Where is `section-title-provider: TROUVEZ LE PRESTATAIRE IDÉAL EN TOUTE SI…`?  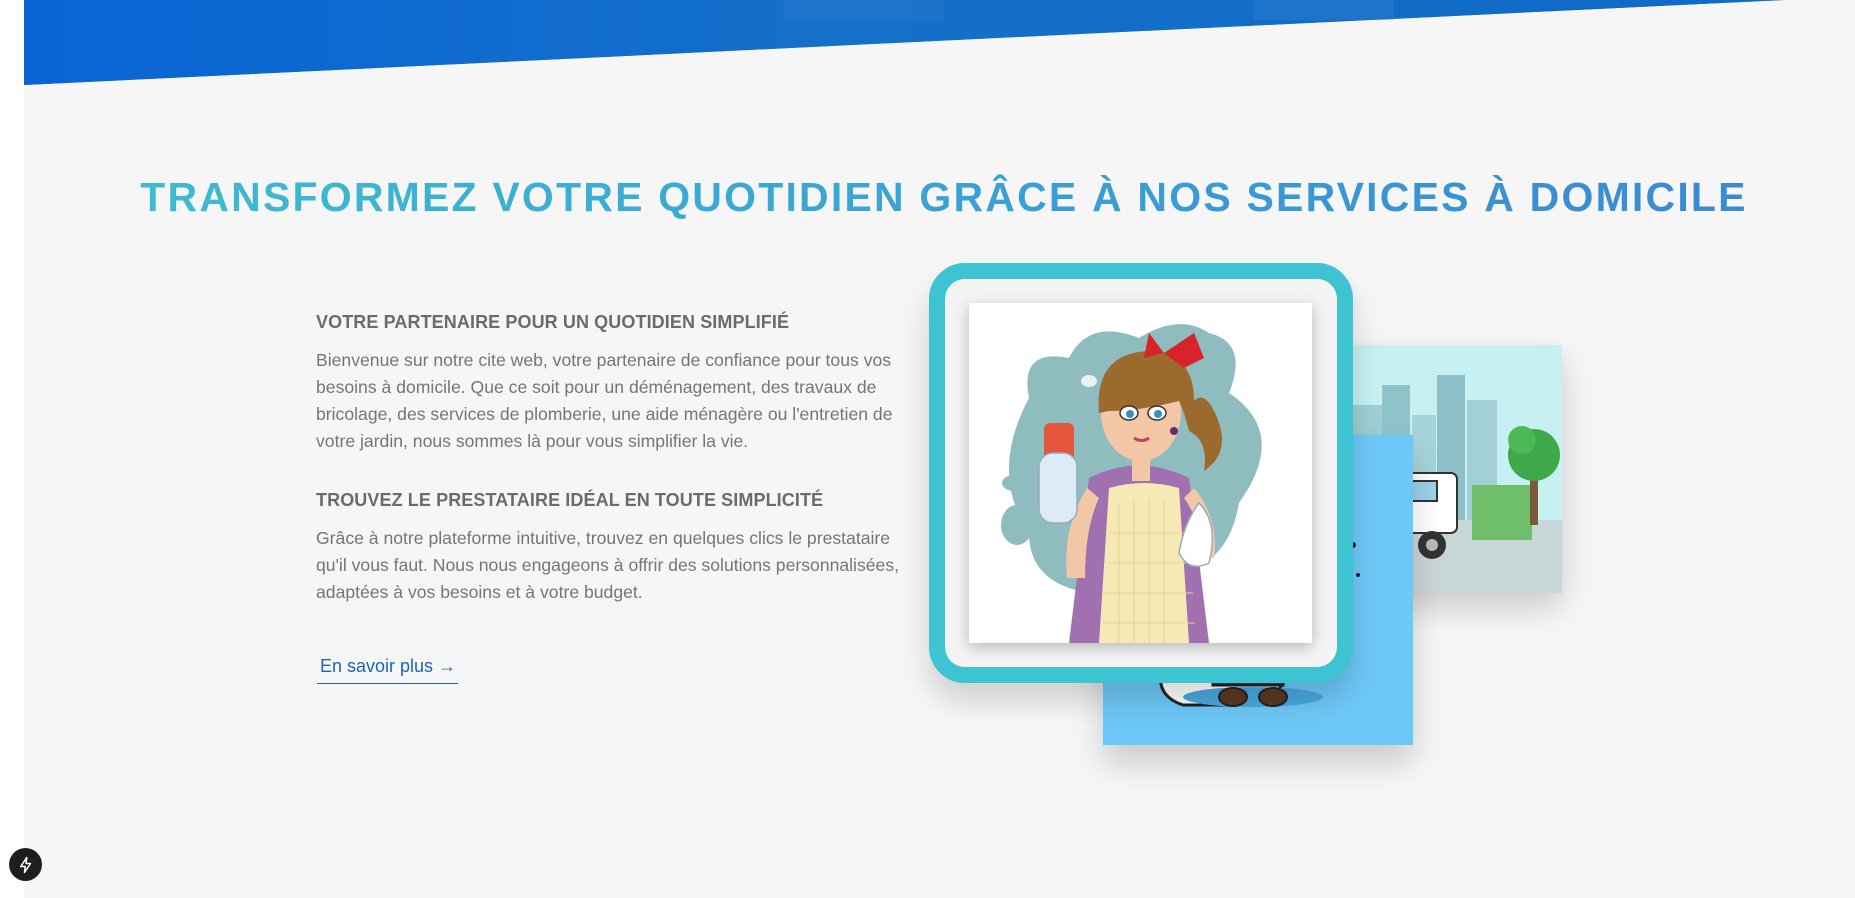
section-title-provider: TROUVEZ LE PRESTATAIRE IDÉAL EN TOUTE SI… is located at coordinates (570, 500).